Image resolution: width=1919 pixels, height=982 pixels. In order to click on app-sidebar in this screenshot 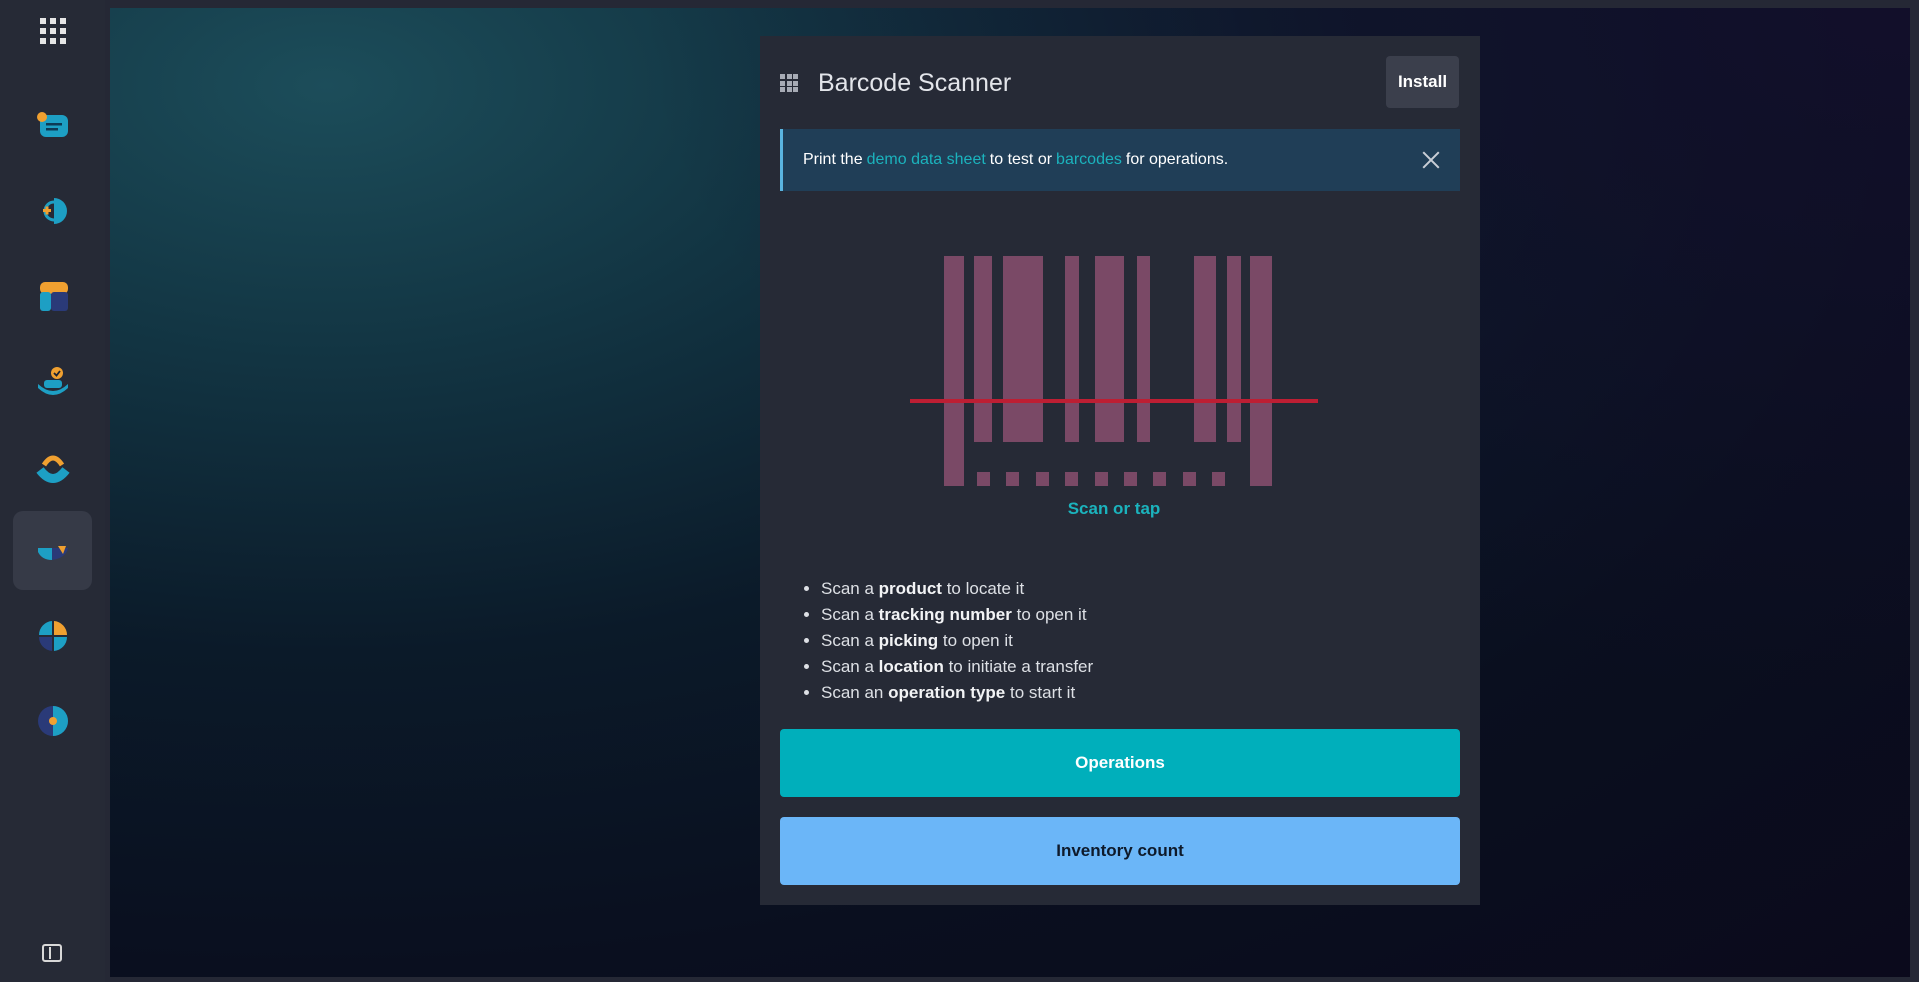, I will do `click(52, 491)`.